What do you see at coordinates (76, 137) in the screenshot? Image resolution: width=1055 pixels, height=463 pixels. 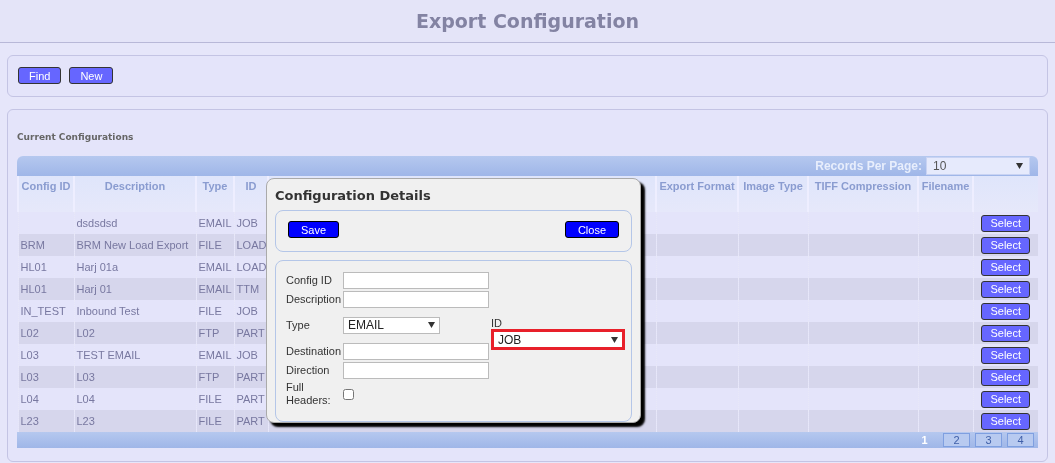 I see `section-title: Current Configurations` at bounding box center [76, 137].